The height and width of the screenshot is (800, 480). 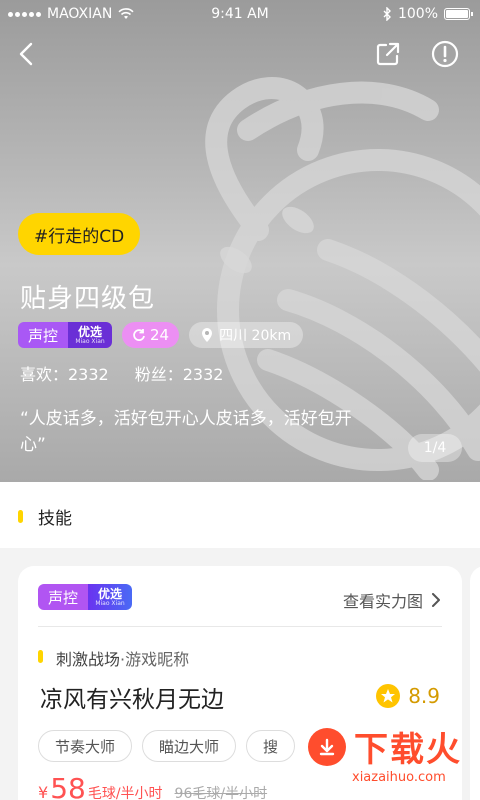 What do you see at coordinates (85, 746) in the screenshot?
I see `skill-tag: 节奏大师` at bounding box center [85, 746].